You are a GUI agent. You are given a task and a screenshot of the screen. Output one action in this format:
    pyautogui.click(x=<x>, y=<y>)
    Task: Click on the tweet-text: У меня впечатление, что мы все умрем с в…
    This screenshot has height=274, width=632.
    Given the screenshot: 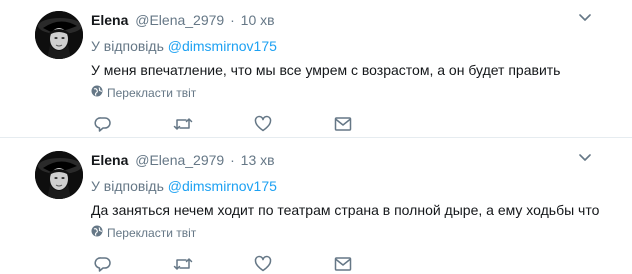 What is the action you would take?
    pyautogui.click(x=326, y=70)
    